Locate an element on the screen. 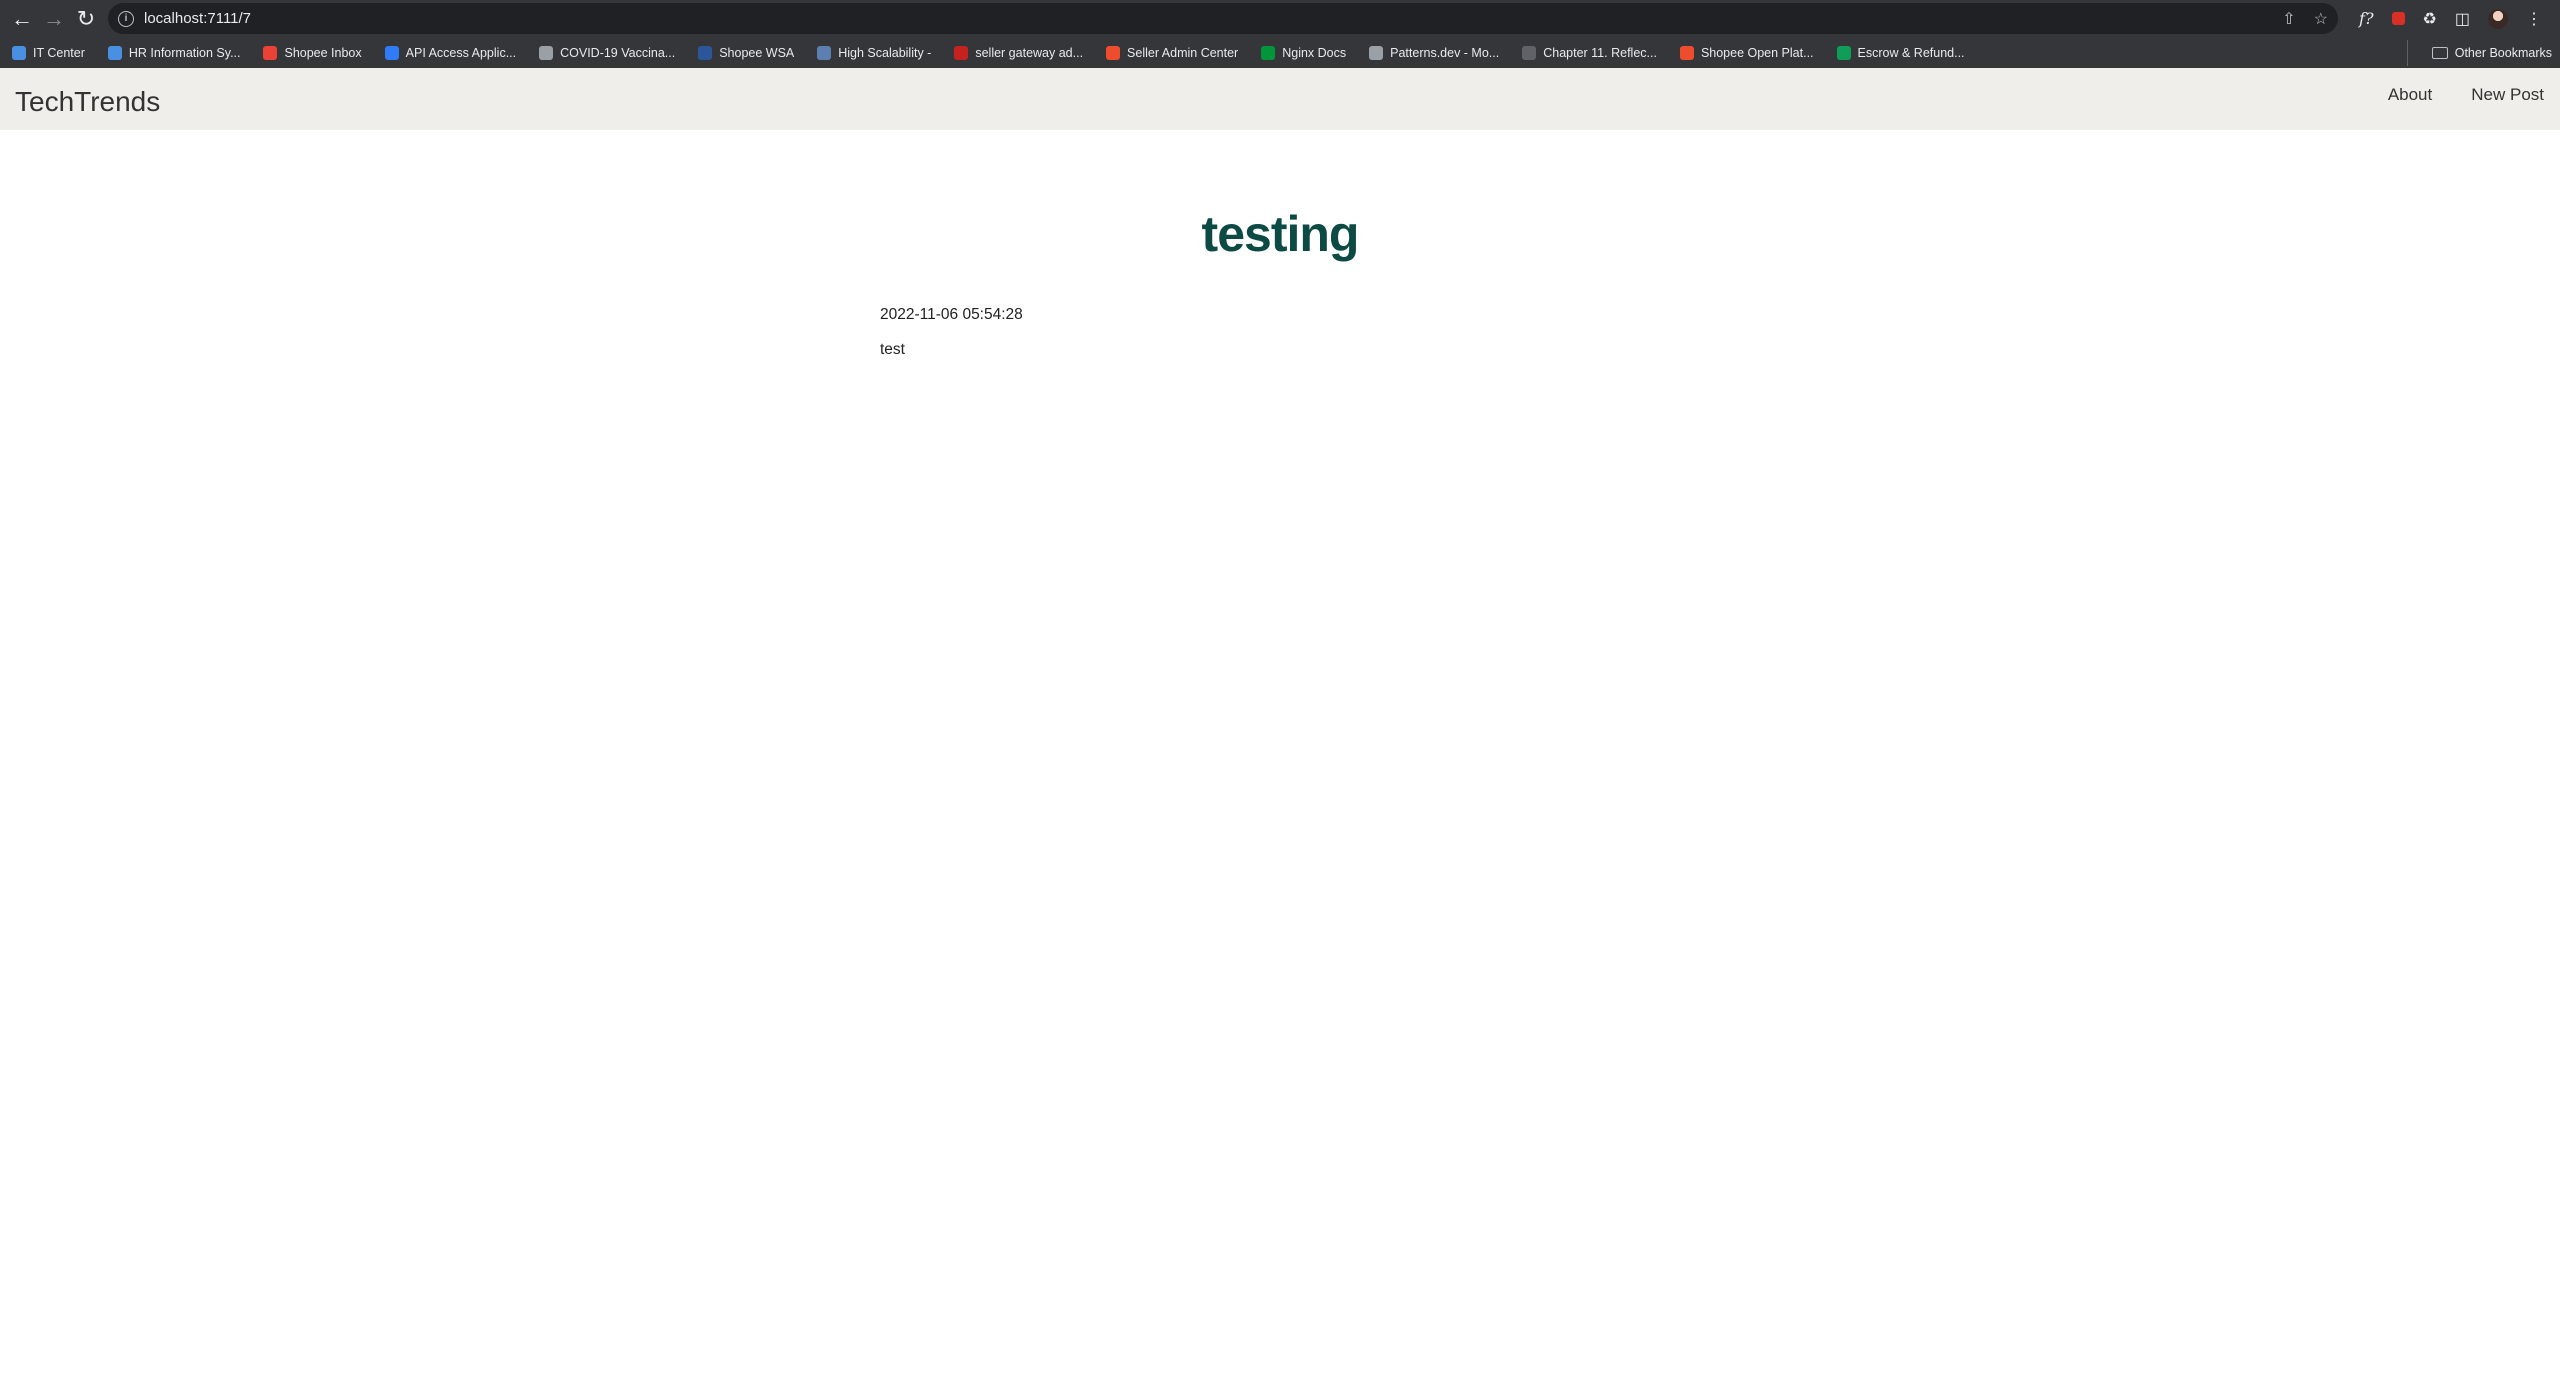  it-center-icon is located at coordinates (19, 53).